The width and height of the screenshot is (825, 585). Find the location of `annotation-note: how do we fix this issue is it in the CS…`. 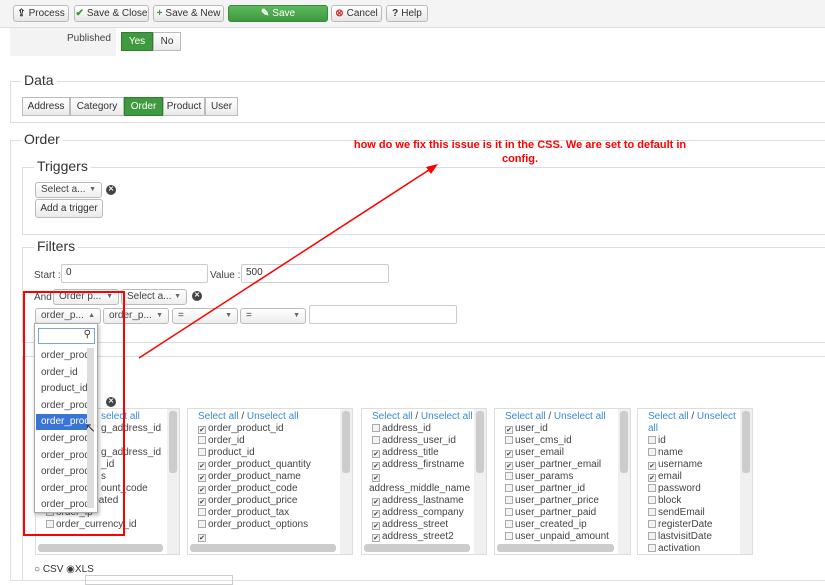

annotation-note: how do we fix this issue is it in the CS… is located at coordinates (520, 152).